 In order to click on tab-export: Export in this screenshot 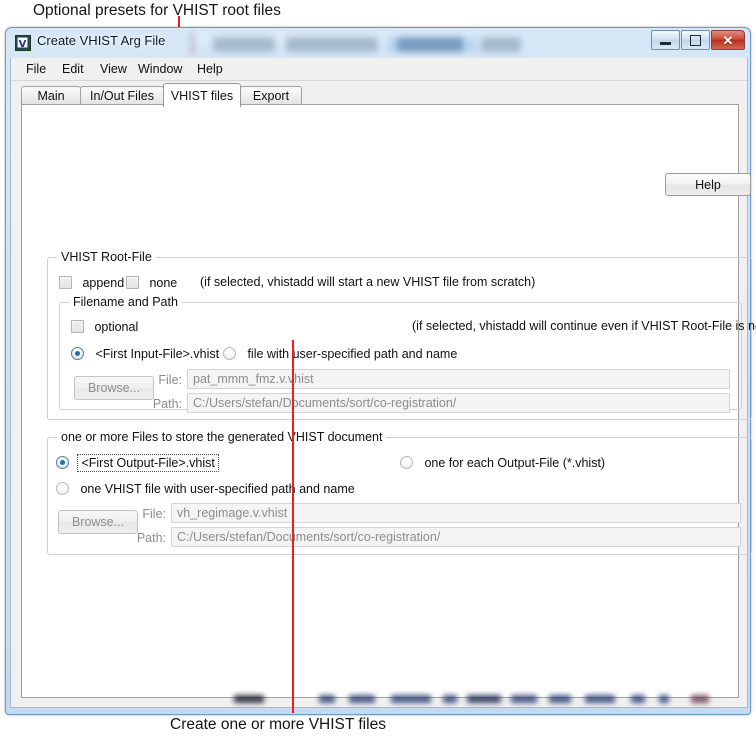, I will do `click(271, 95)`.